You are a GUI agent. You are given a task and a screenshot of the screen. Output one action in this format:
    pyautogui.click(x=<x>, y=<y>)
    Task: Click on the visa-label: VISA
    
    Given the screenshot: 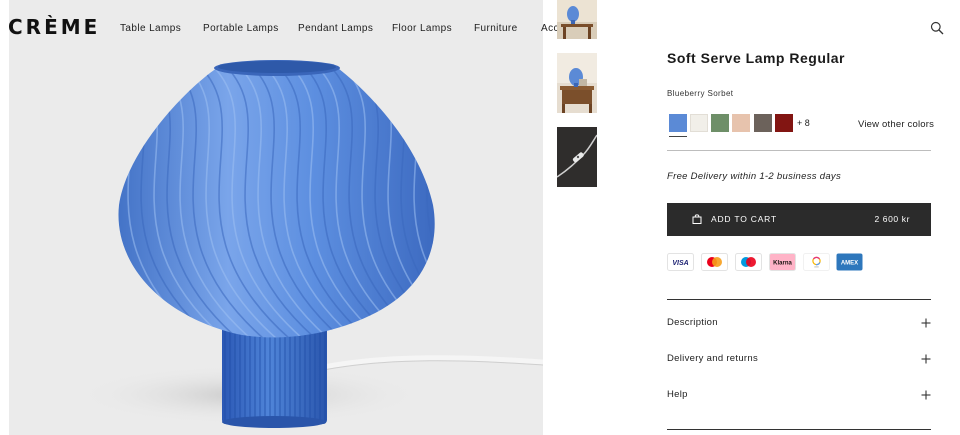 What is the action you would take?
    pyautogui.click(x=680, y=263)
    